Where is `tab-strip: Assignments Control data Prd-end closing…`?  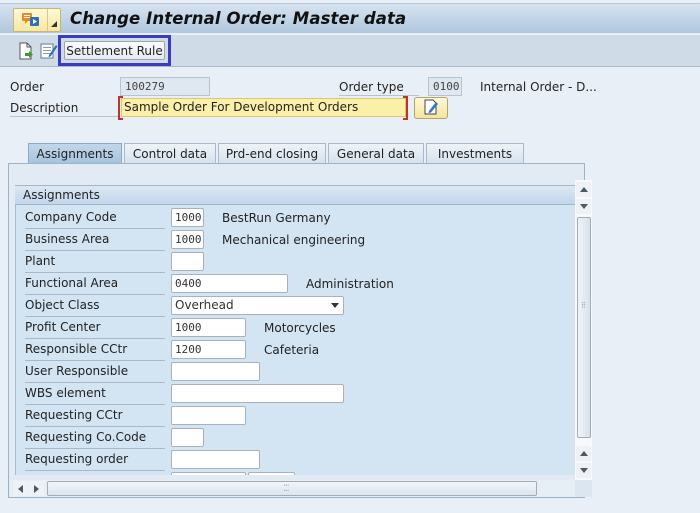
tab-strip: Assignments Control data Prd-end closing… is located at coordinates (351, 153).